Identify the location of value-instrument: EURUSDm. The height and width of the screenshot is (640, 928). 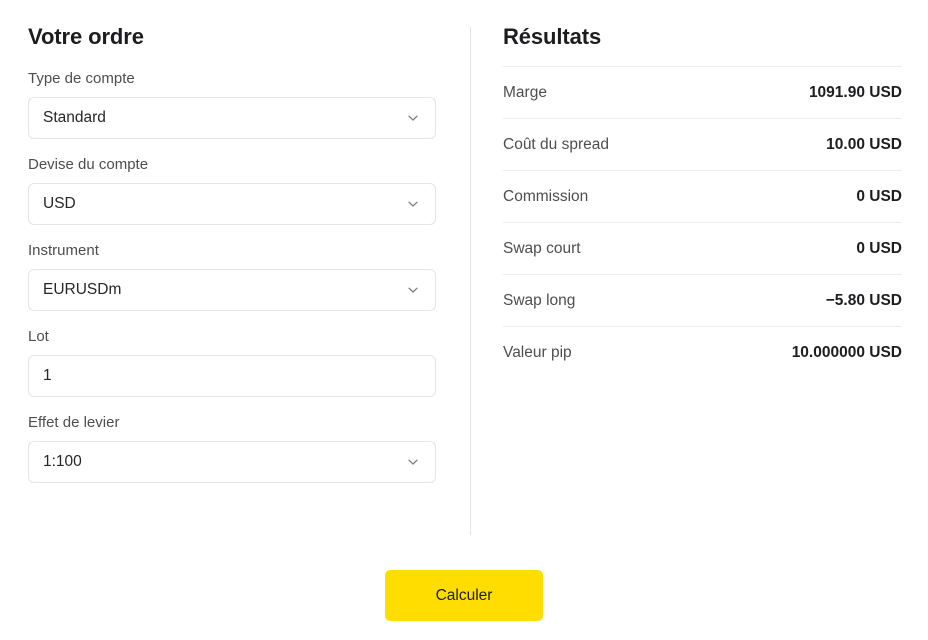
(82, 289).